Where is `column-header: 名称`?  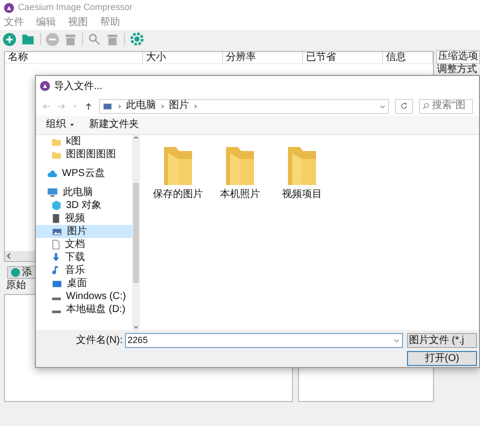 column-header: 名称 is located at coordinates (74, 57).